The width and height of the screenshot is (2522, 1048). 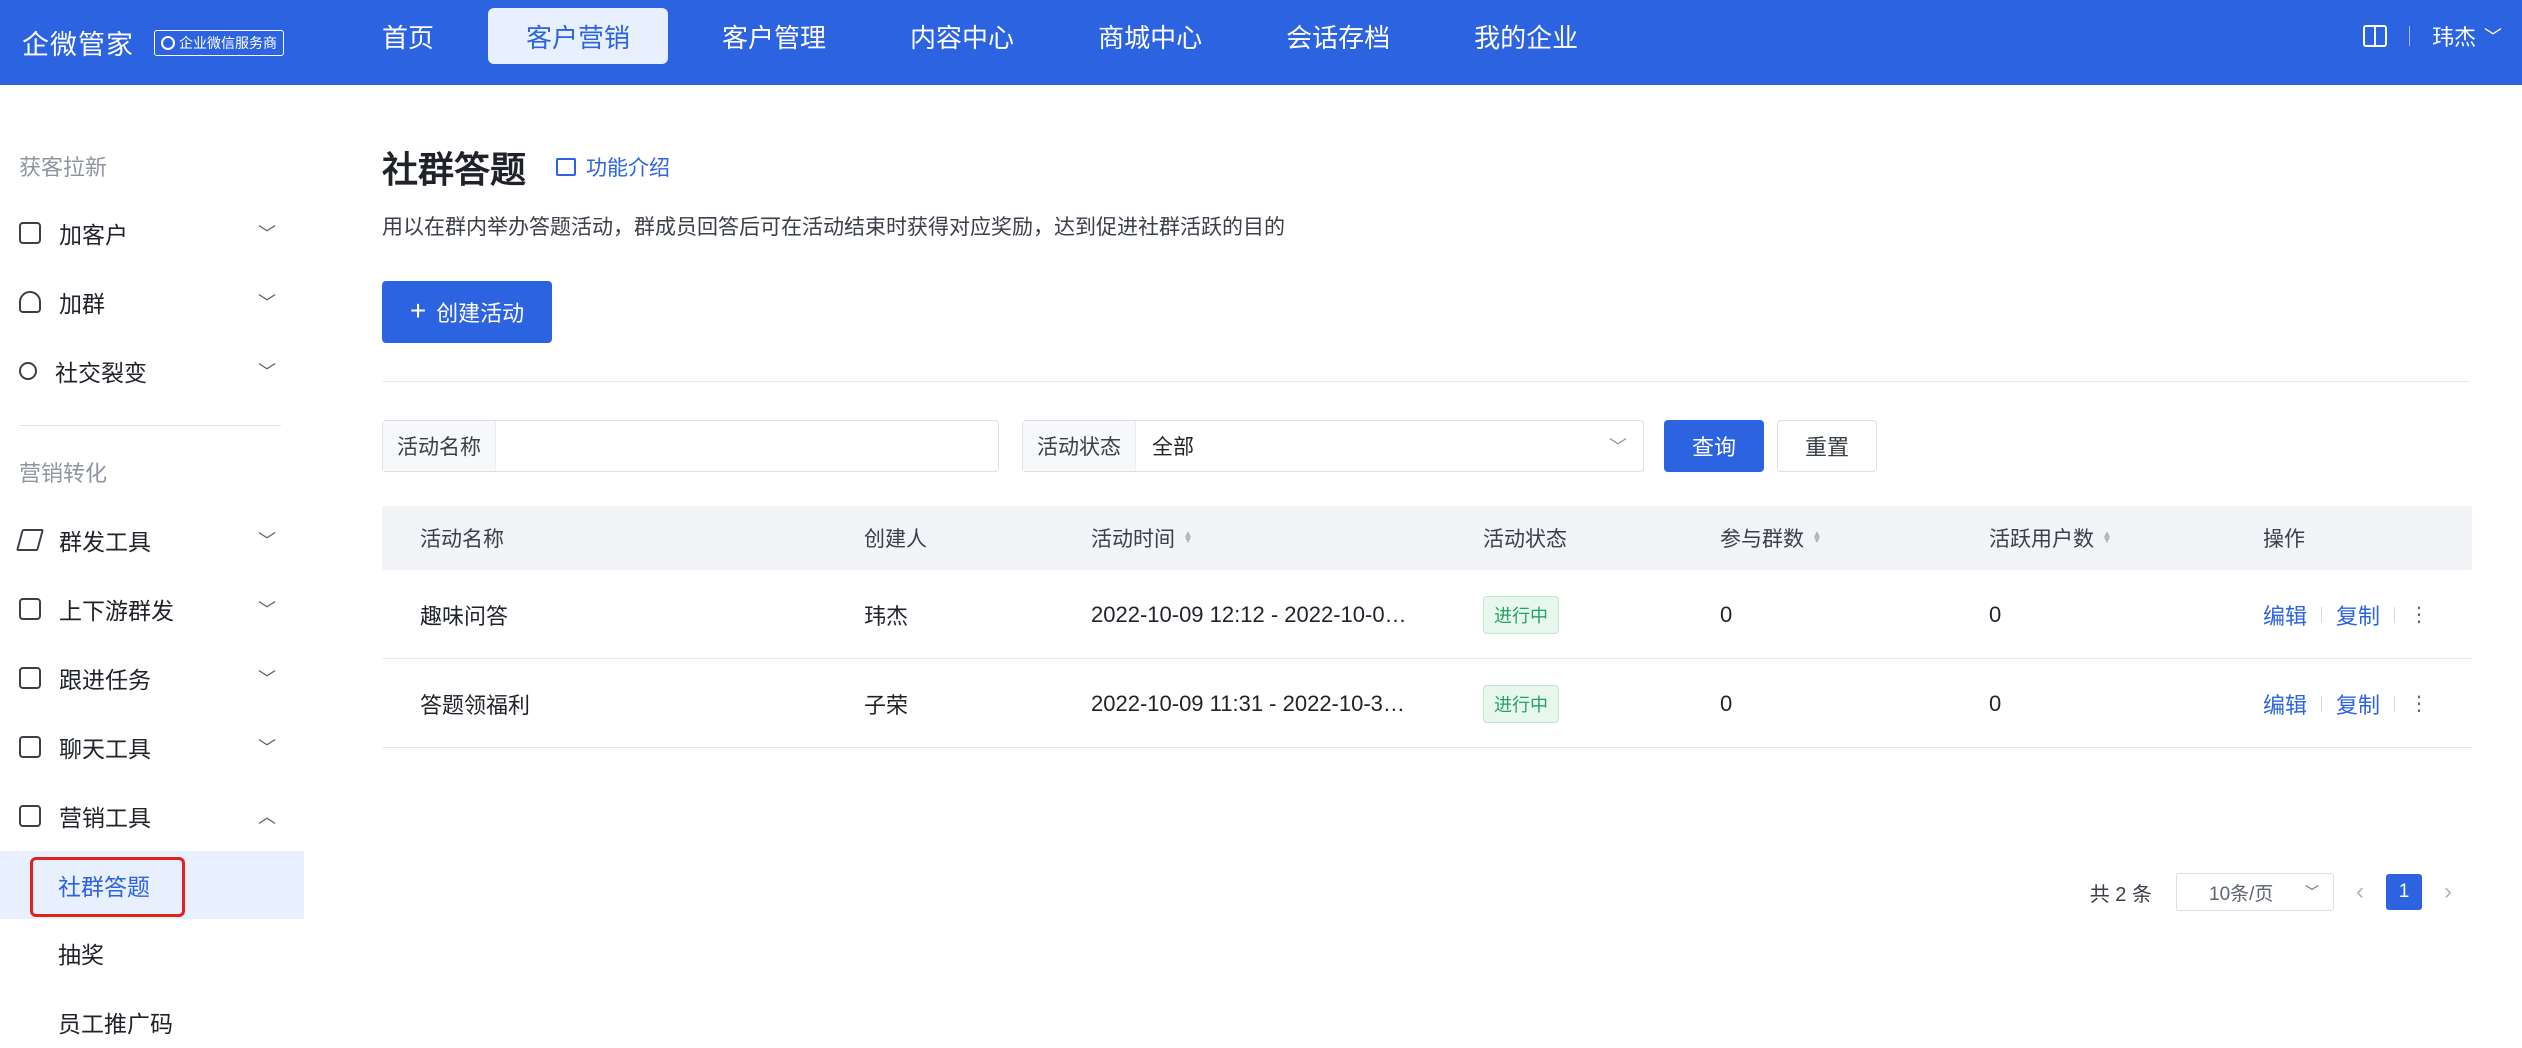 What do you see at coordinates (30, 540) in the screenshot?
I see `send-icon` at bounding box center [30, 540].